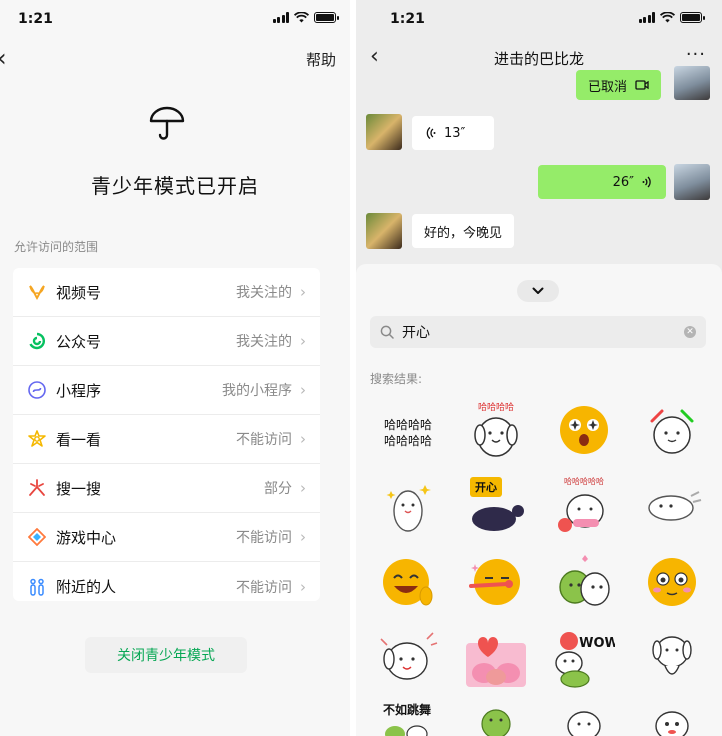 Image resolution: width=722 pixels, height=736 pixels. I want to click on sticker-caption: 开心, so click(486, 487).